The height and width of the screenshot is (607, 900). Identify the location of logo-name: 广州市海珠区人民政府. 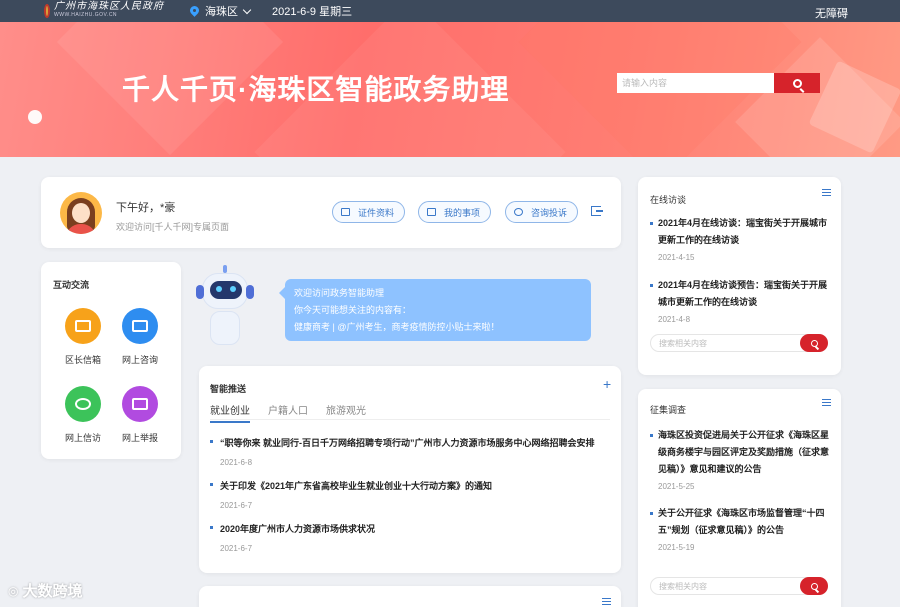
(109, 6).